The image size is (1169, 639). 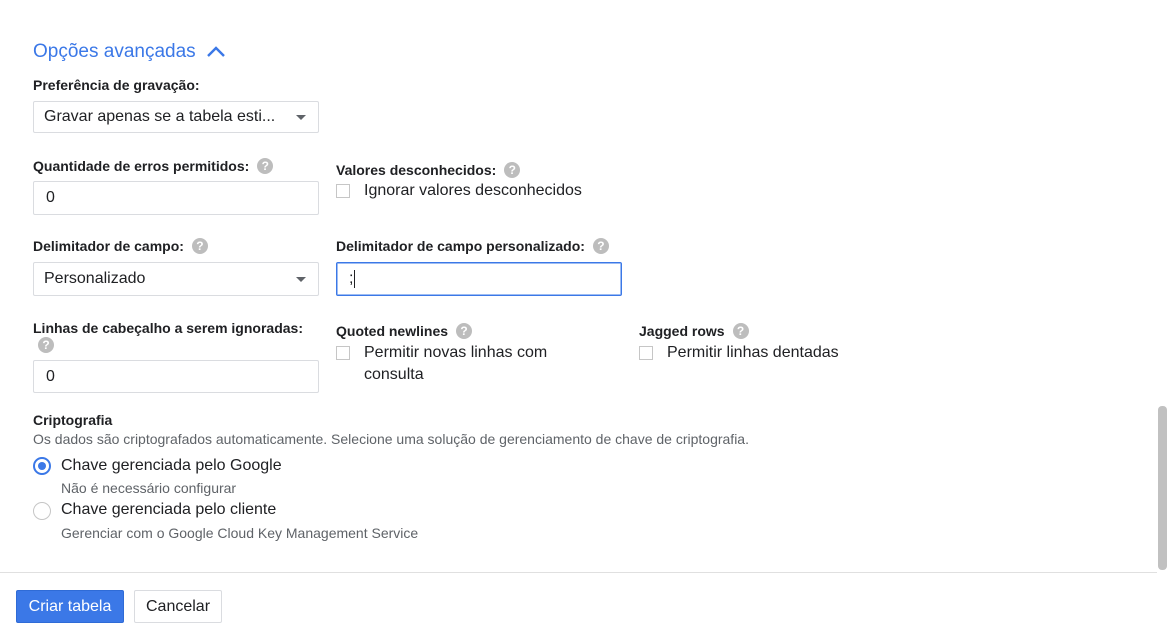 What do you see at coordinates (108, 246) in the screenshot?
I see `field-delimiter-label: Delimitador de campo:` at bounding box center [108, 246].